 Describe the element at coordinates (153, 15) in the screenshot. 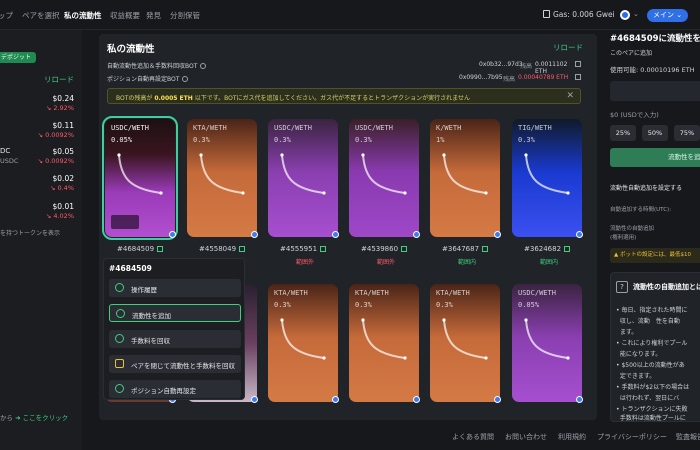

I see `nav-item-discover: 発見` at that location.